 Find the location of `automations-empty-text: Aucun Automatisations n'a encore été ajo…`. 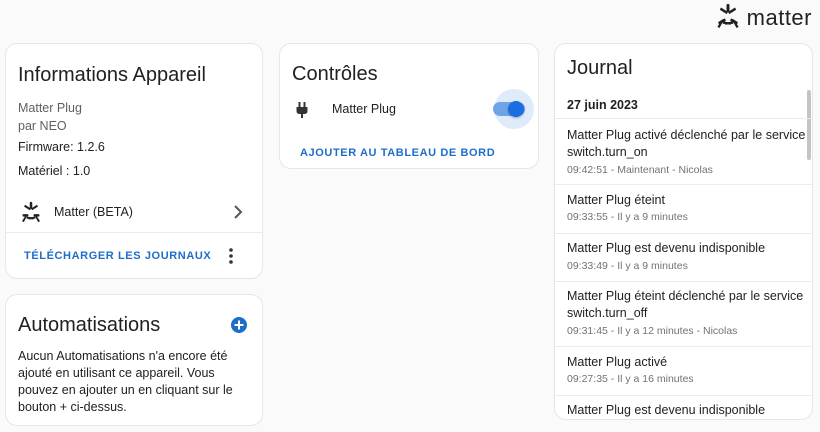

automations-empty-text: Aucun Automatisations n'a encore été ajo… is located at coordinates (125, 381).